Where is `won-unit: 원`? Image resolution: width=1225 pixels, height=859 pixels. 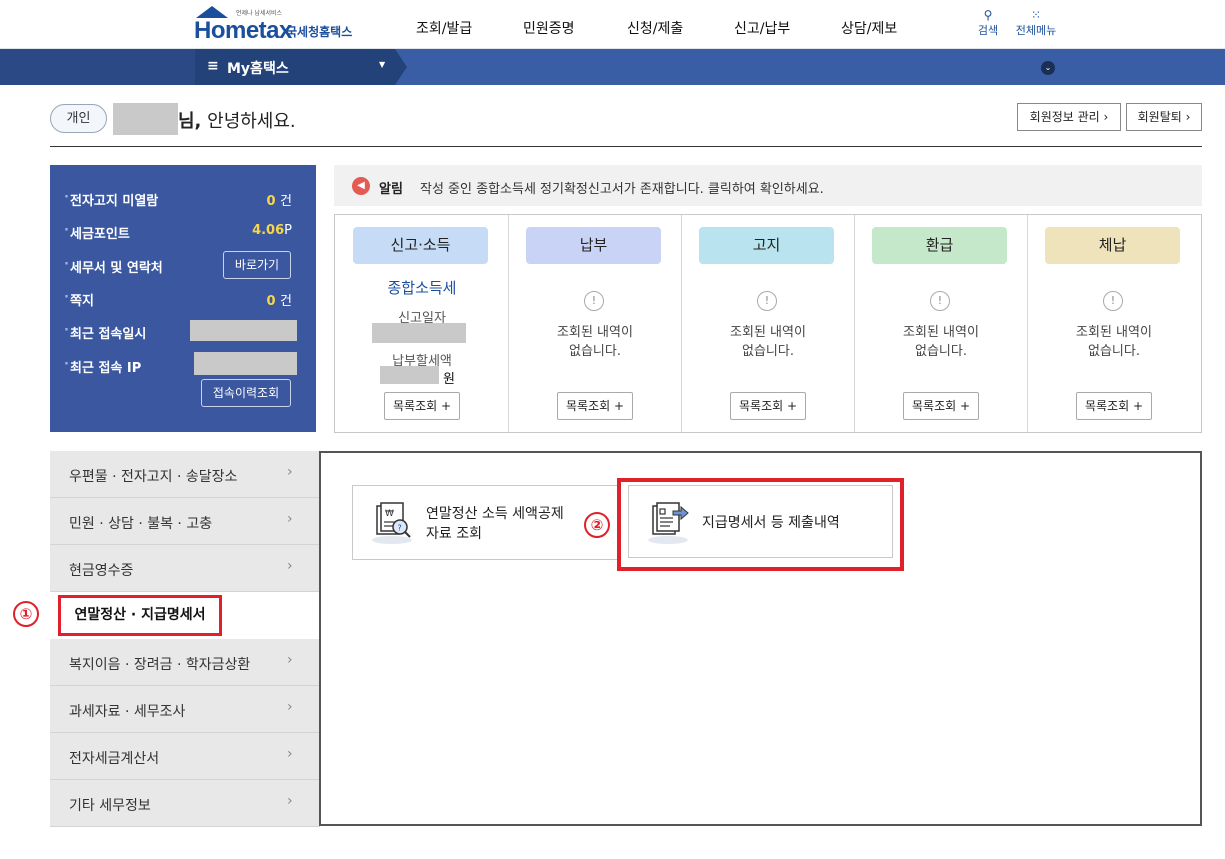 won-unit: 원 is located at coordinates (449, 379).